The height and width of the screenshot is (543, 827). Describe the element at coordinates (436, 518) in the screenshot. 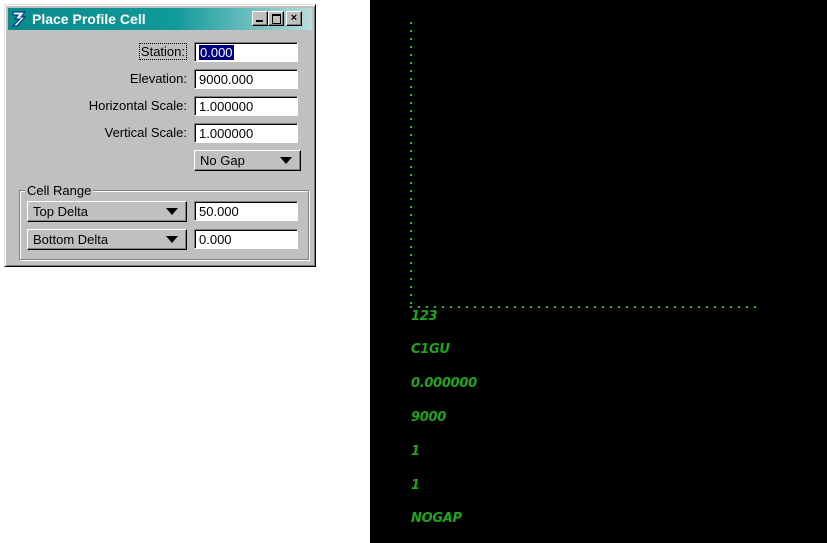

I see `cell-text-gap: NOGAP` at that location.